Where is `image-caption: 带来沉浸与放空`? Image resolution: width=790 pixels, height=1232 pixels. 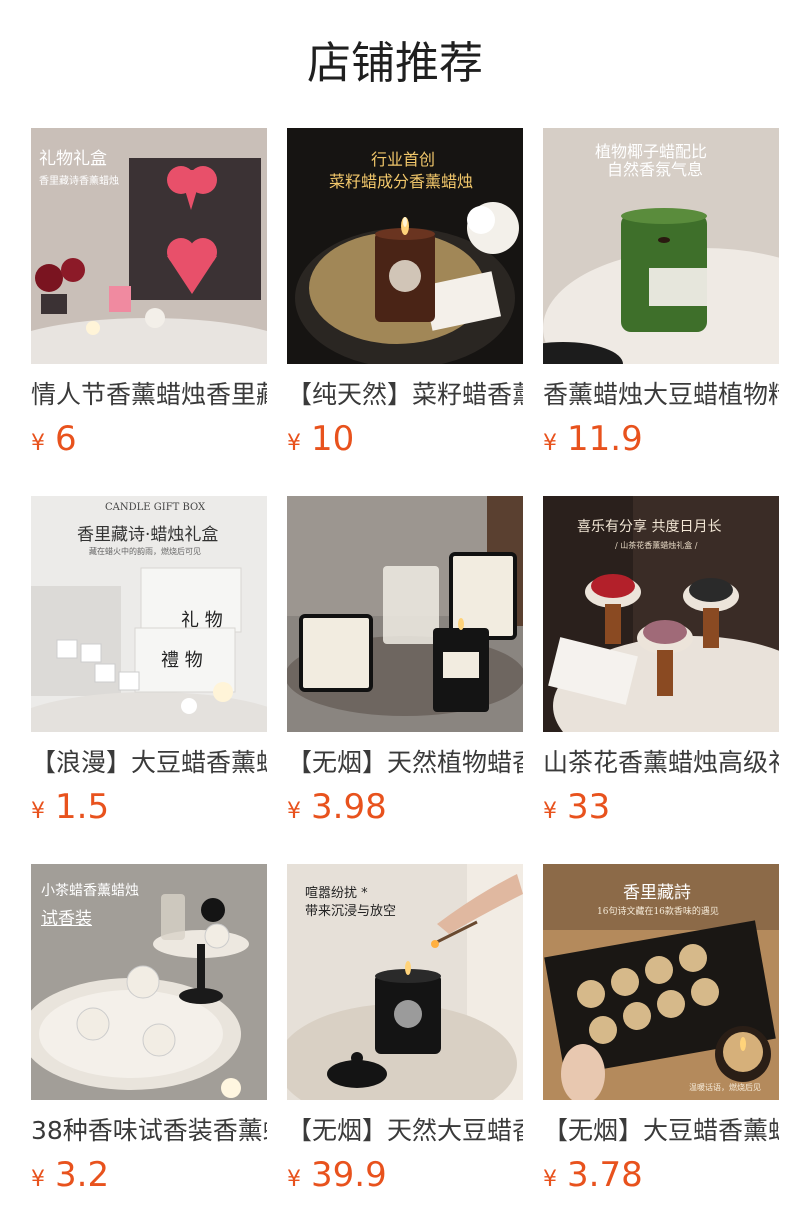 image-caption: 带来沉浸与放空 is located at coordinates (351, 911).